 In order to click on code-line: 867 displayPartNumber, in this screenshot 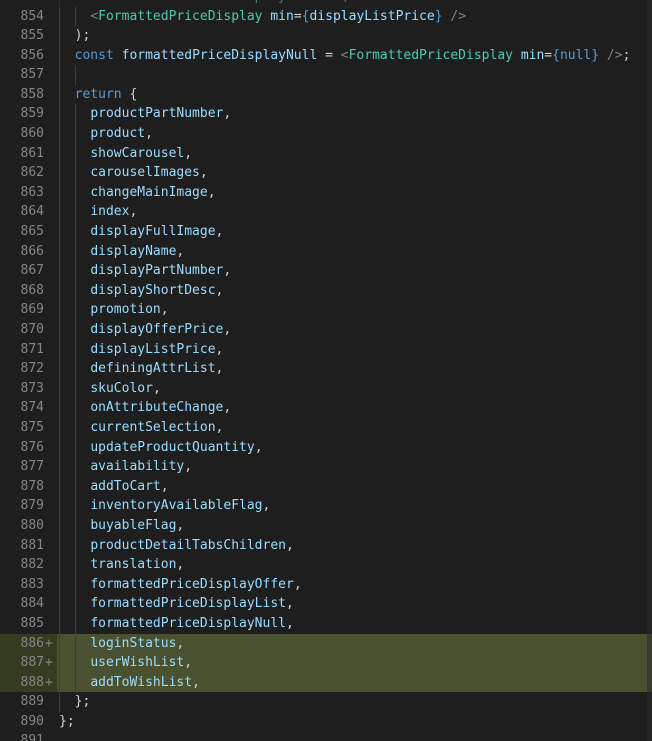, I will do `click(326, 271)`.